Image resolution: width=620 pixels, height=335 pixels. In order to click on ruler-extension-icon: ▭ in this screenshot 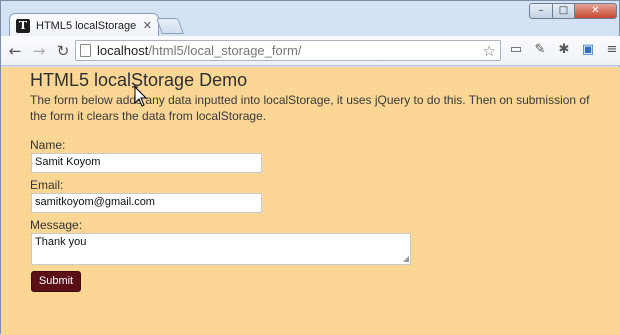, I will do `click(516, 50)`.